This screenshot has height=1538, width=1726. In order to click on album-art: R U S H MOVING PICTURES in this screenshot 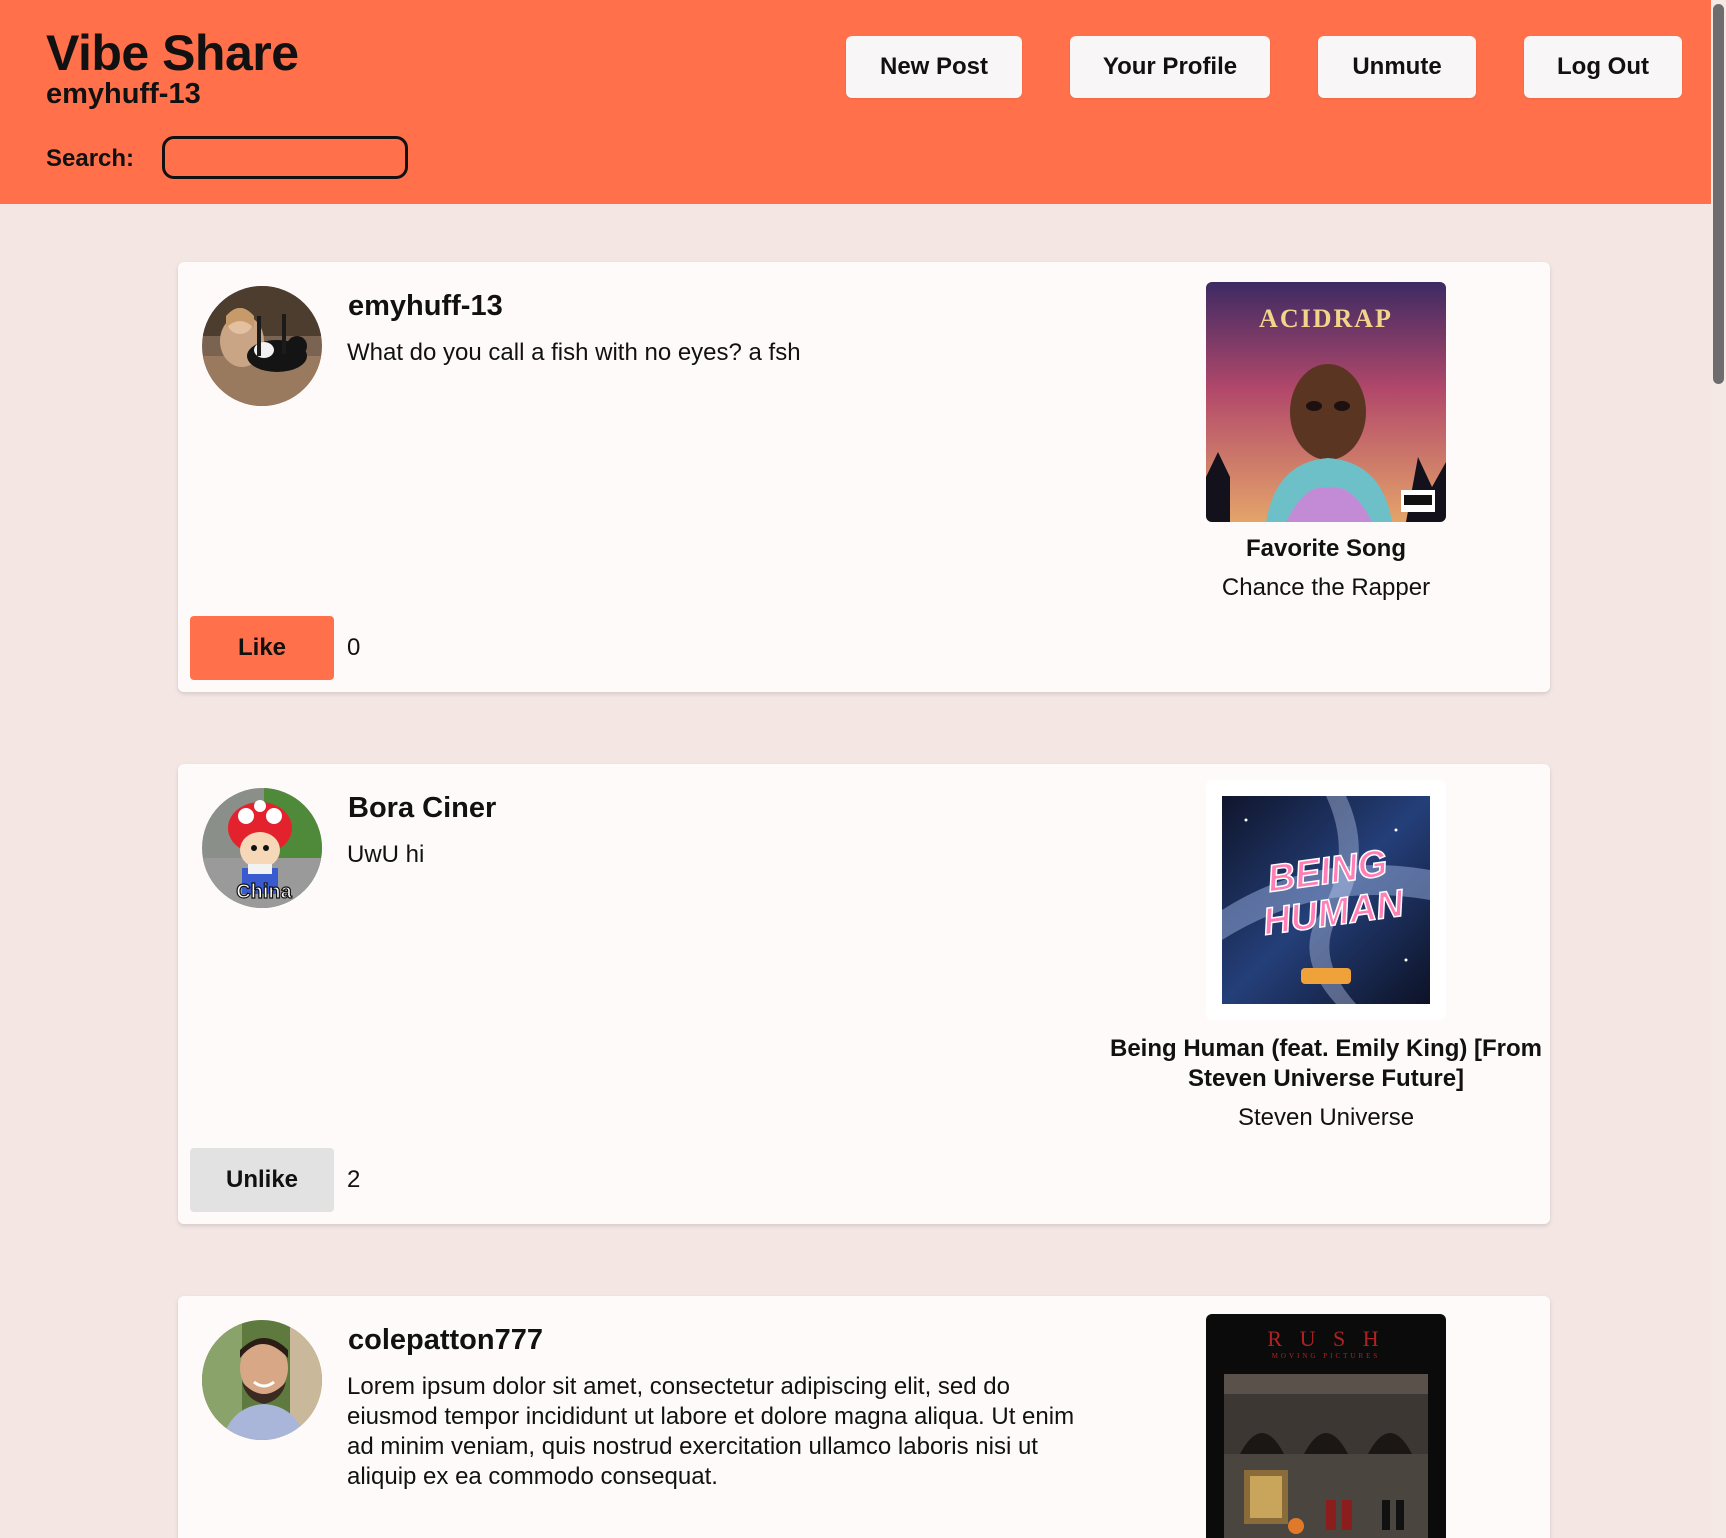, I will do `click(1326, 1426)`.